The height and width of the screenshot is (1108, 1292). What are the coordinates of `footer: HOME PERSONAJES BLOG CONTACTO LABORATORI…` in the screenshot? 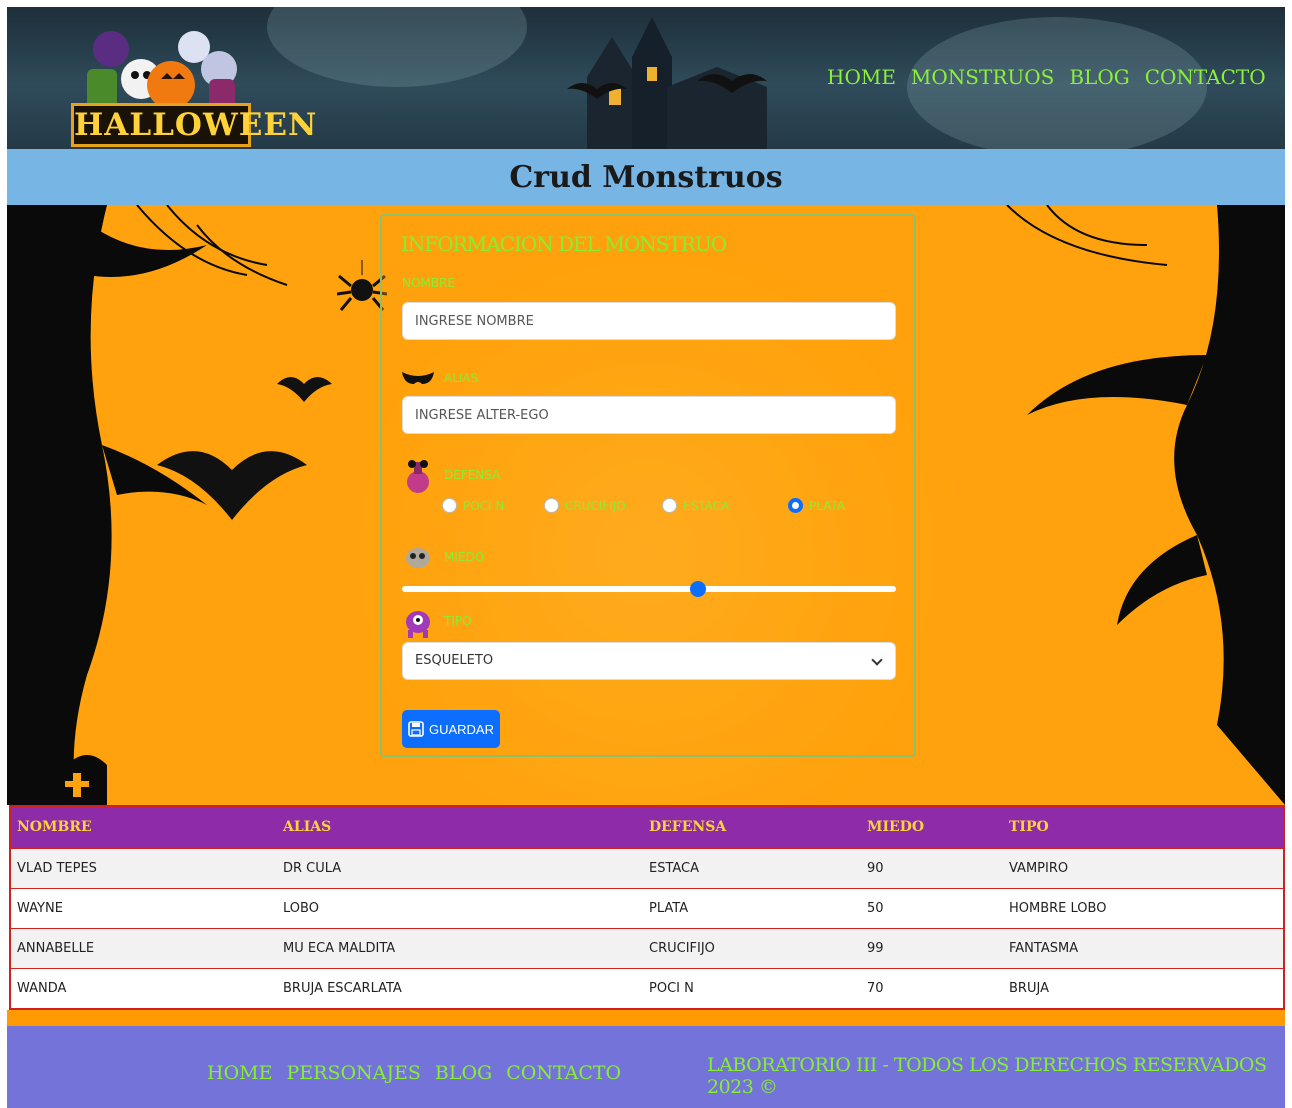 It's located at (646, 1067).